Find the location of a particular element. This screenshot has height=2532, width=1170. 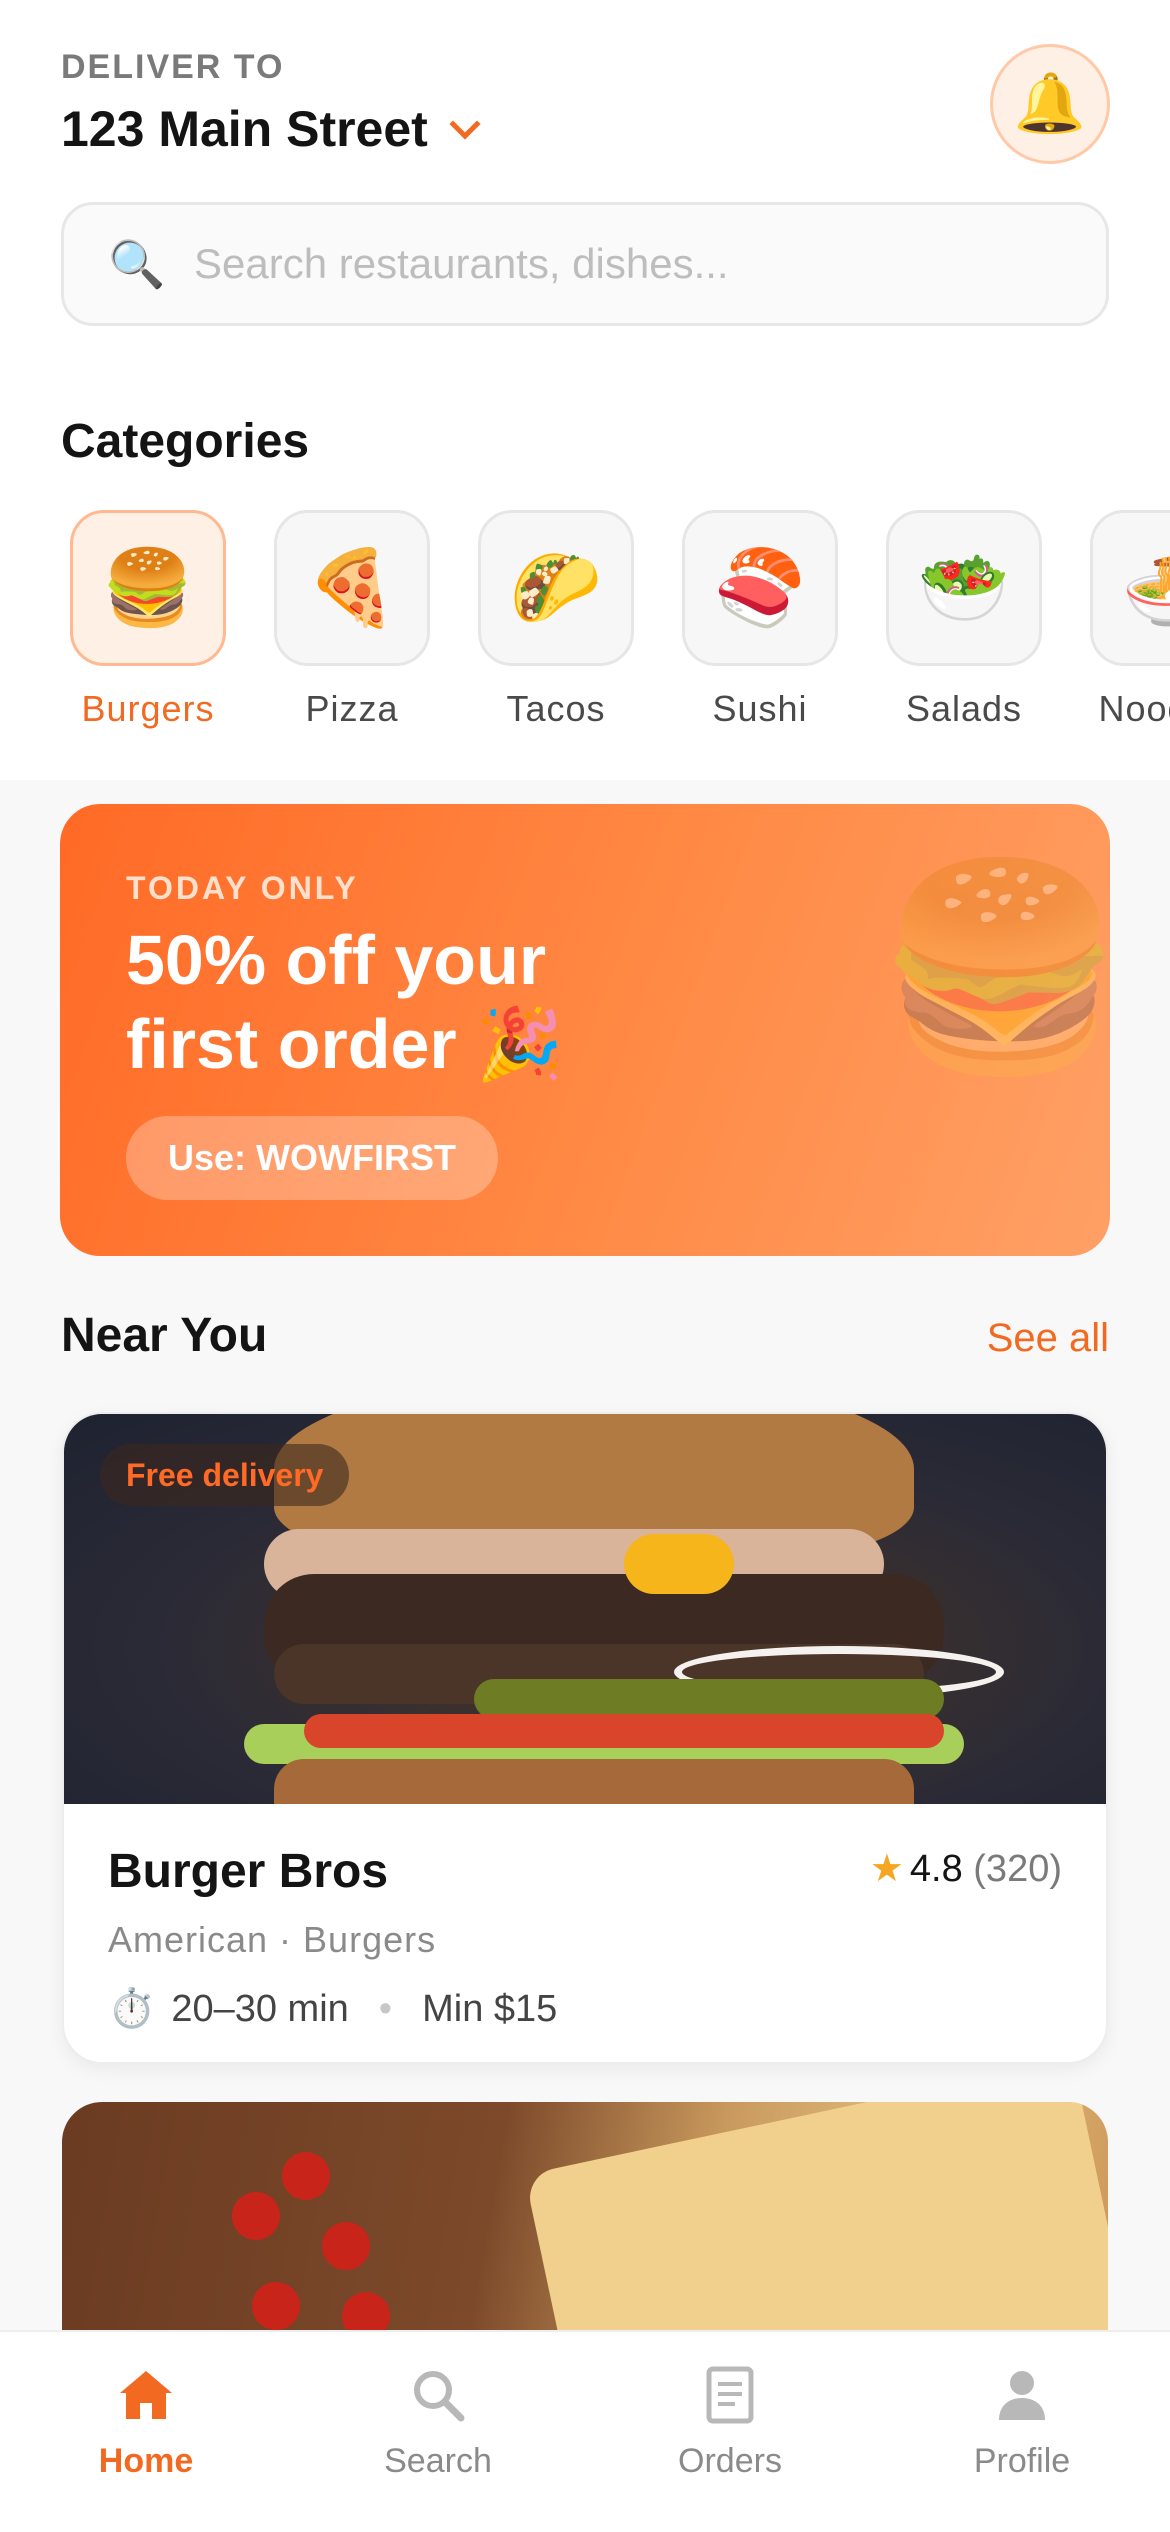

category-tacos: 🌮 Tacos is located at coordinates (556, 620).